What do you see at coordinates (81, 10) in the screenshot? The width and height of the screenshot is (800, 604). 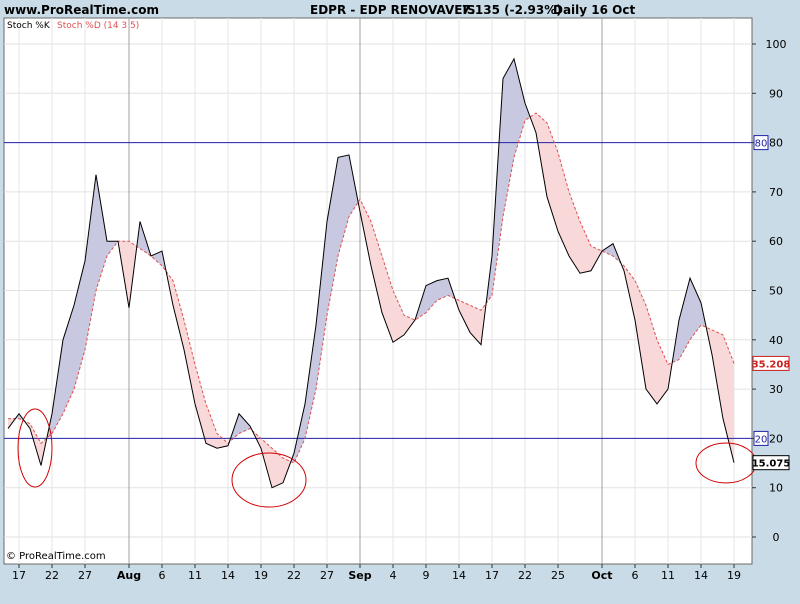 I see `site-name: www.ProRealTime.com` at bounding box center [81, 10].